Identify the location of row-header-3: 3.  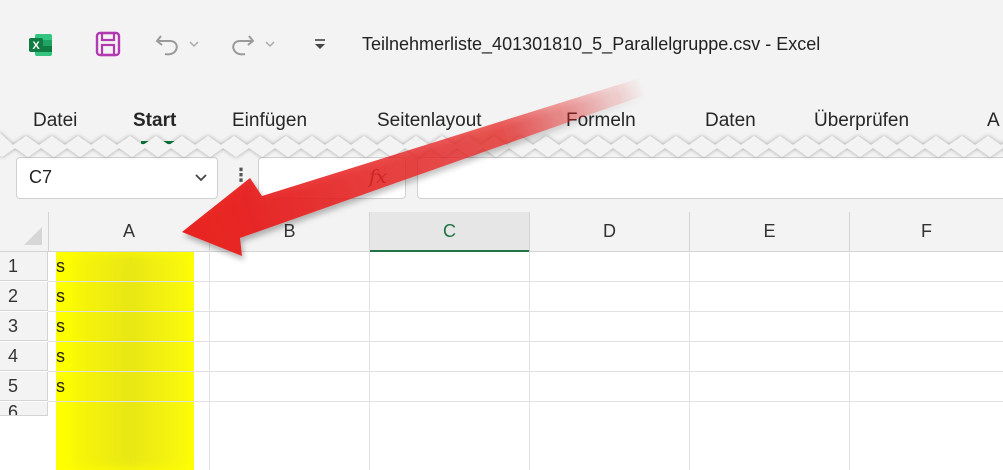
(24, 326).